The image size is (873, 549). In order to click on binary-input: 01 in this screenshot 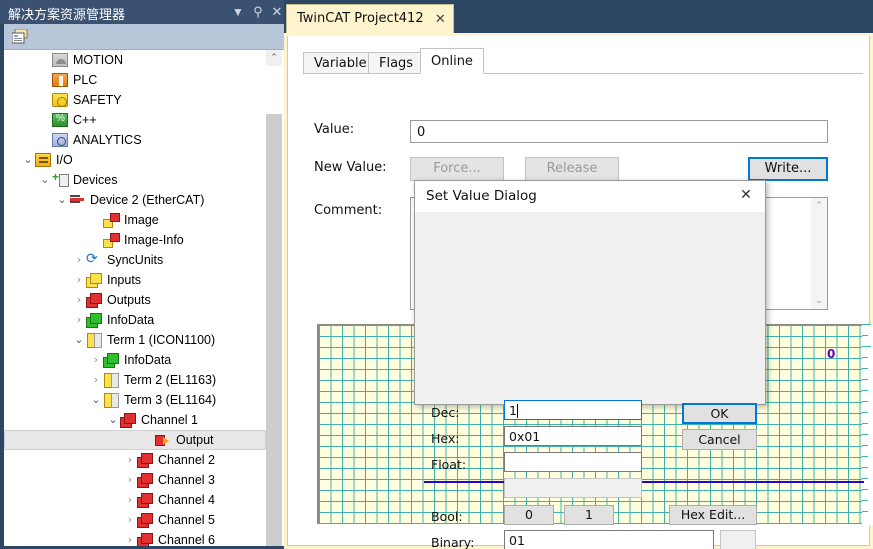, I will do `click(609, 539)`.